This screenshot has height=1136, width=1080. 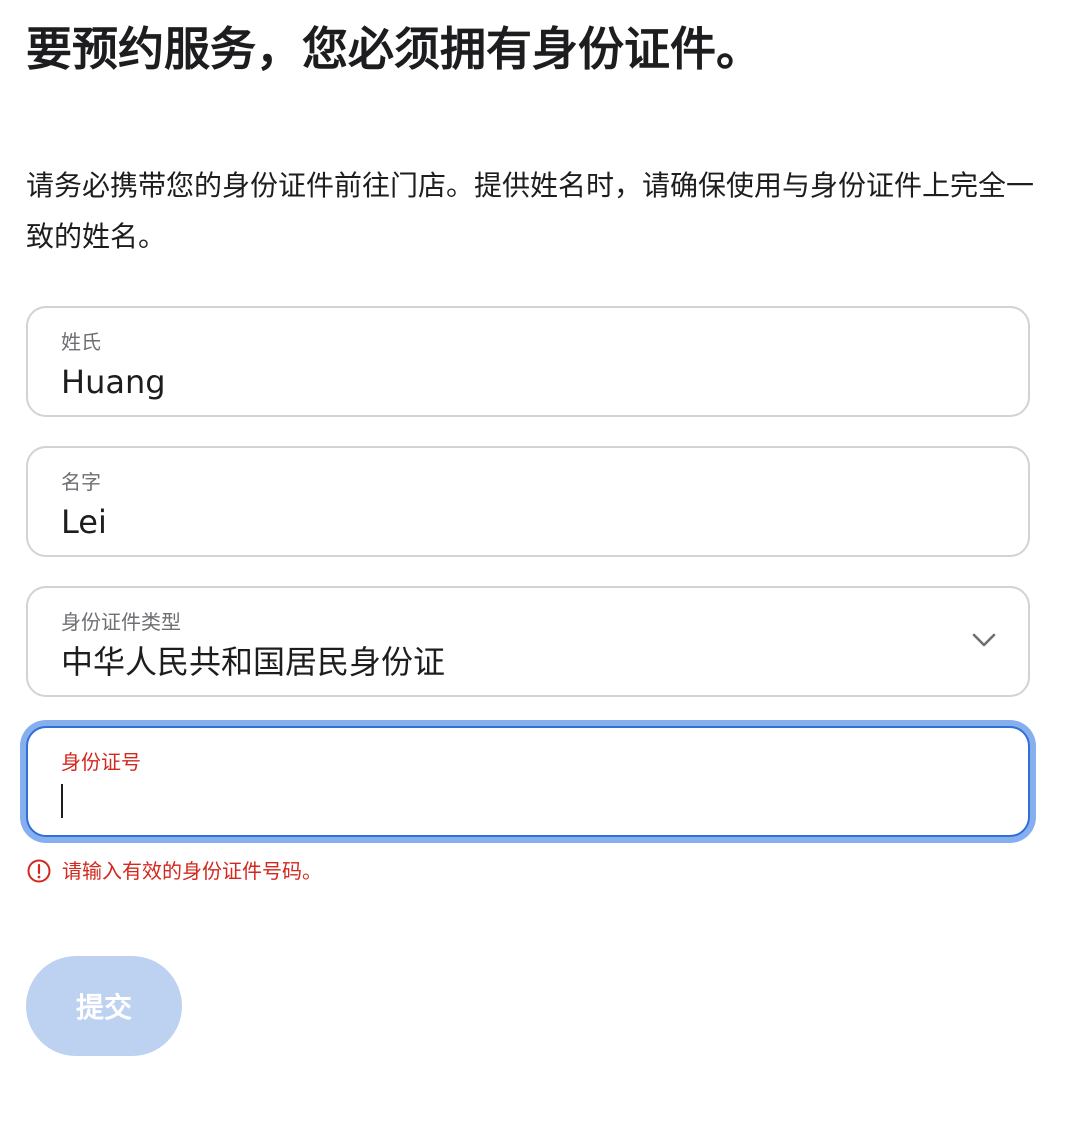 I want to click on id-number-field: 身份证号, so click(x=528, y=781).